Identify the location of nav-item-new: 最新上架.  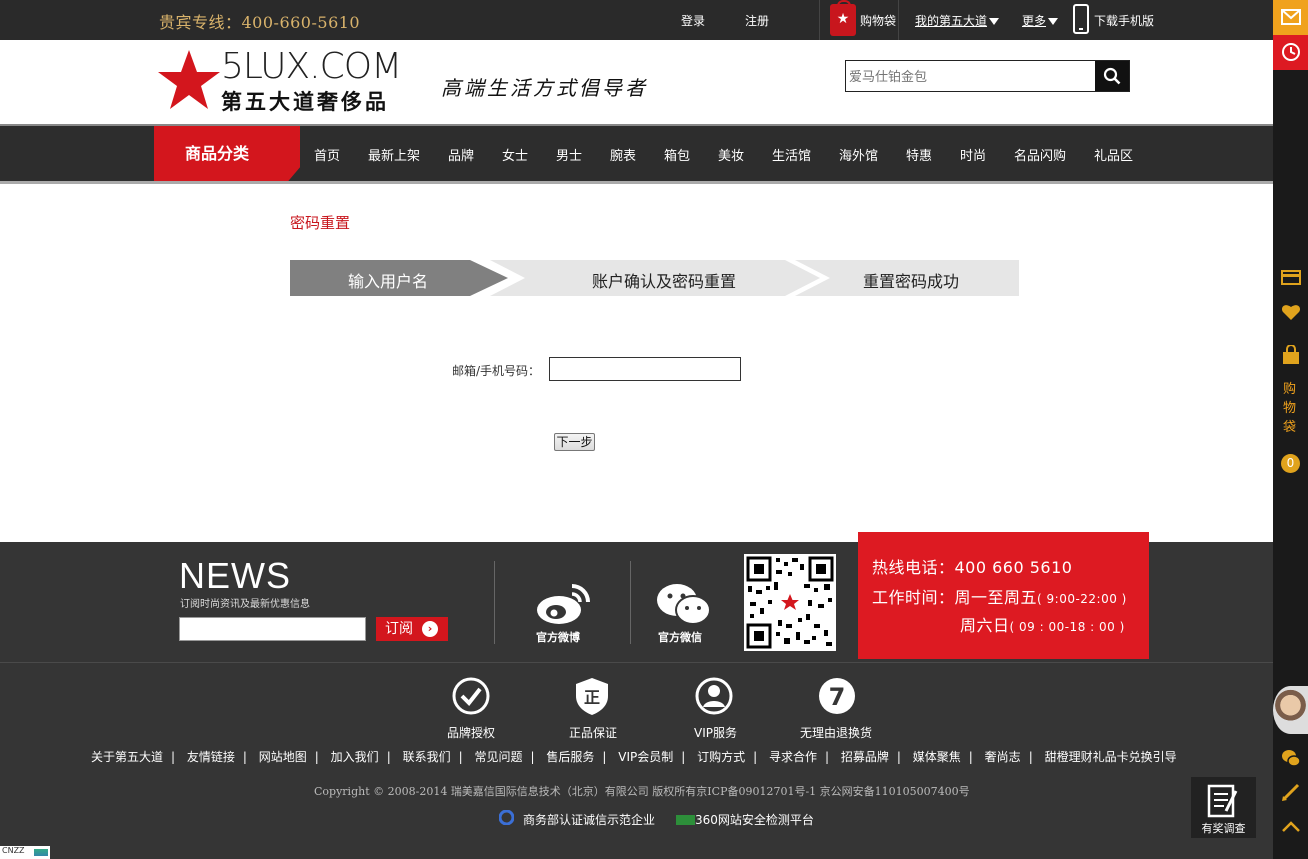
(394, 154).